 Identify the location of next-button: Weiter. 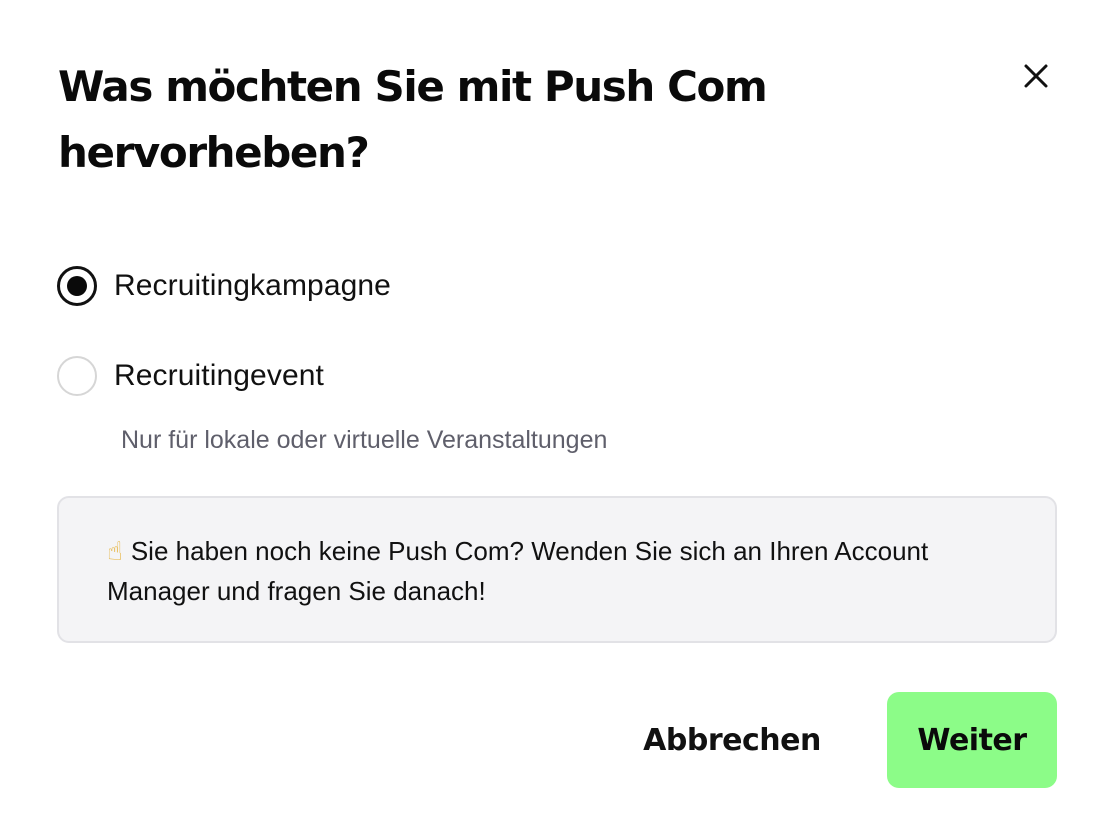
(972, 740).